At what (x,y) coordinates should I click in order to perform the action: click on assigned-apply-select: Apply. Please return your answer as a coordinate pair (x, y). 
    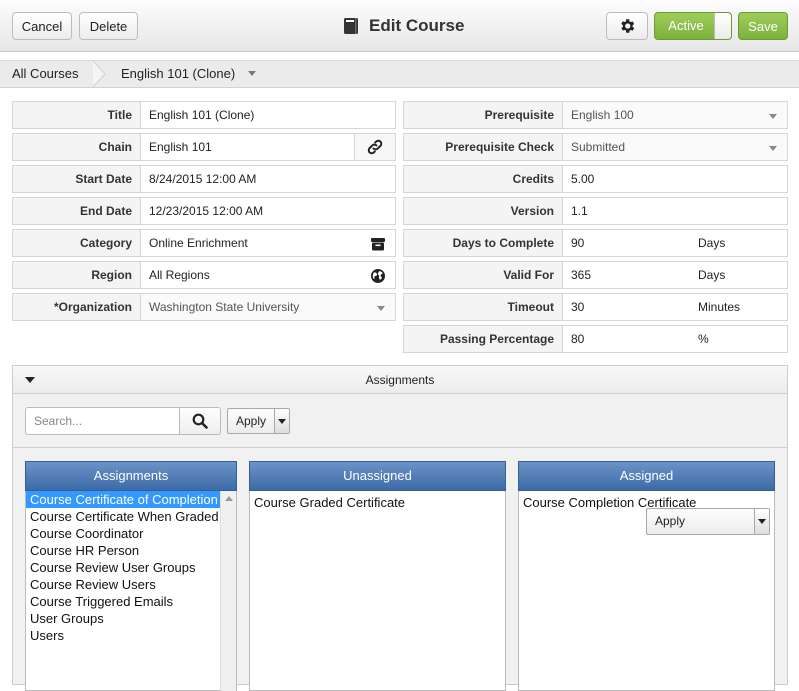
    Looking at the image, I should click on (708, 521).